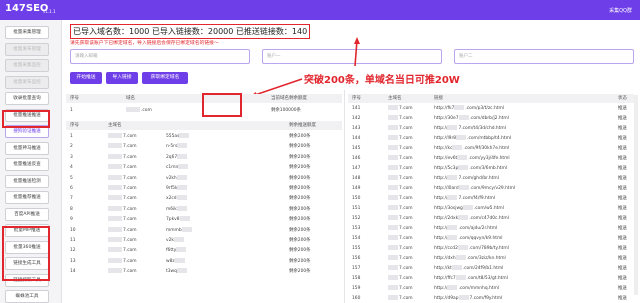 The width and height of the screenshot is (640, 303). Describe the element at coordinates (73, 230) in the screenshot. I see `row-num: 10` at that location.